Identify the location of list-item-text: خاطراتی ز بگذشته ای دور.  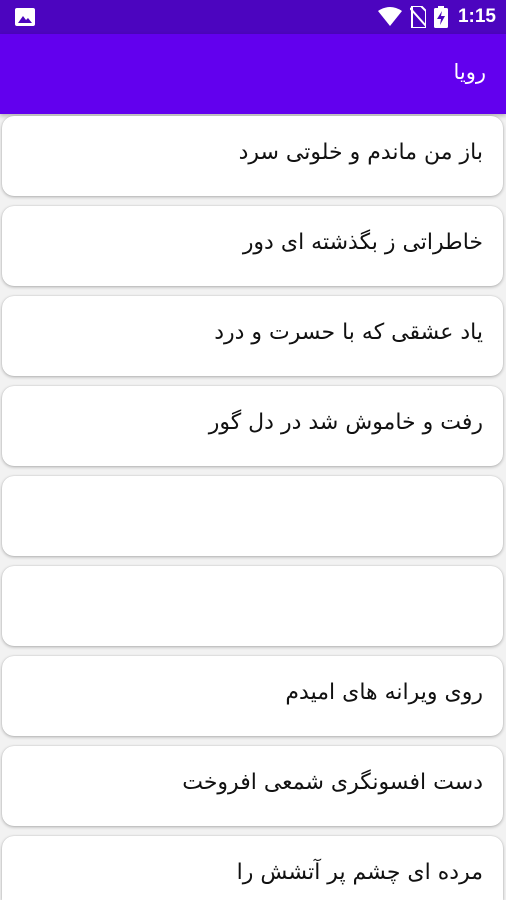
(362, 242).